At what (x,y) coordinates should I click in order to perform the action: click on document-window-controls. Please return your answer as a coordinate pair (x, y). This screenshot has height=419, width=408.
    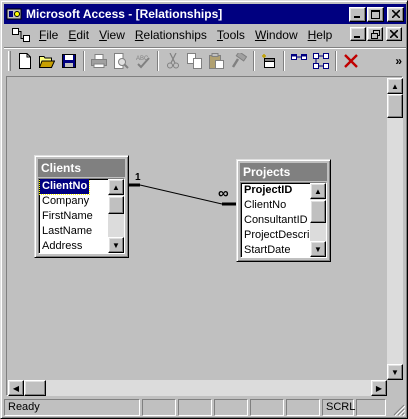
    Looking at the image, I should click on (376, 34).